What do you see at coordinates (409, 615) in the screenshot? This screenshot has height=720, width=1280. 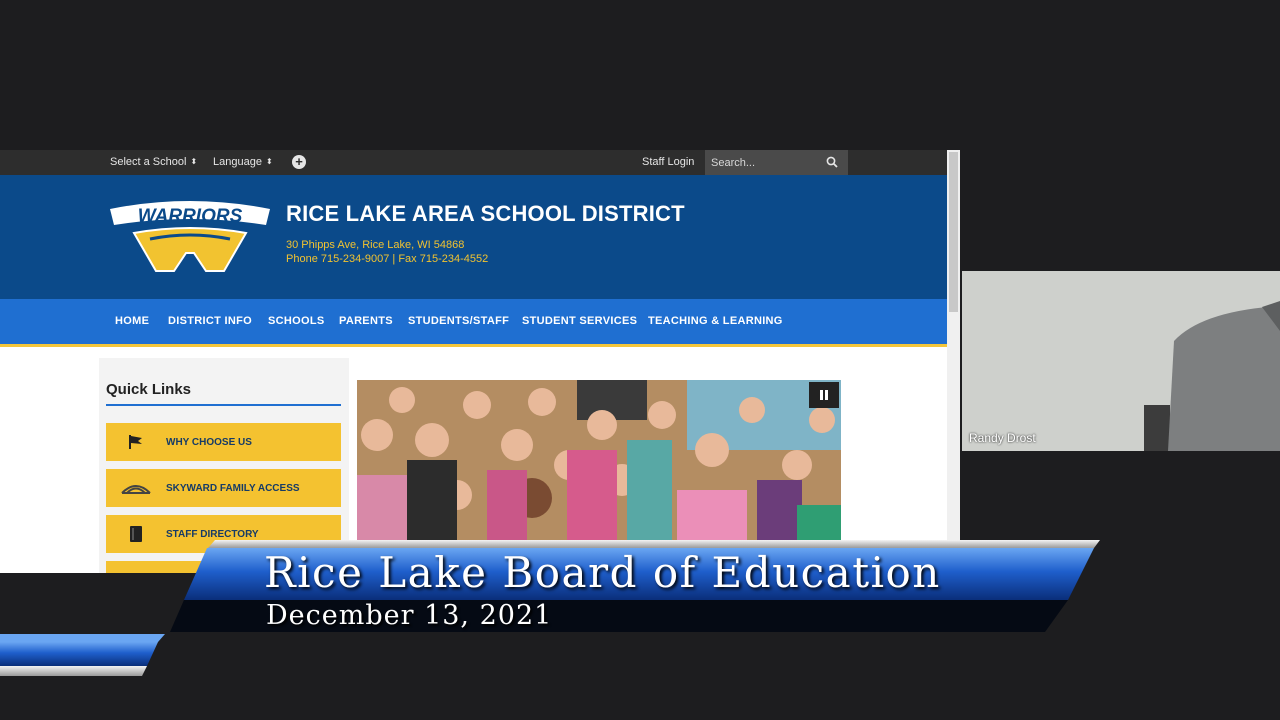 I see `banner-date: December 13, 2021` at bounding box center [409, 615].